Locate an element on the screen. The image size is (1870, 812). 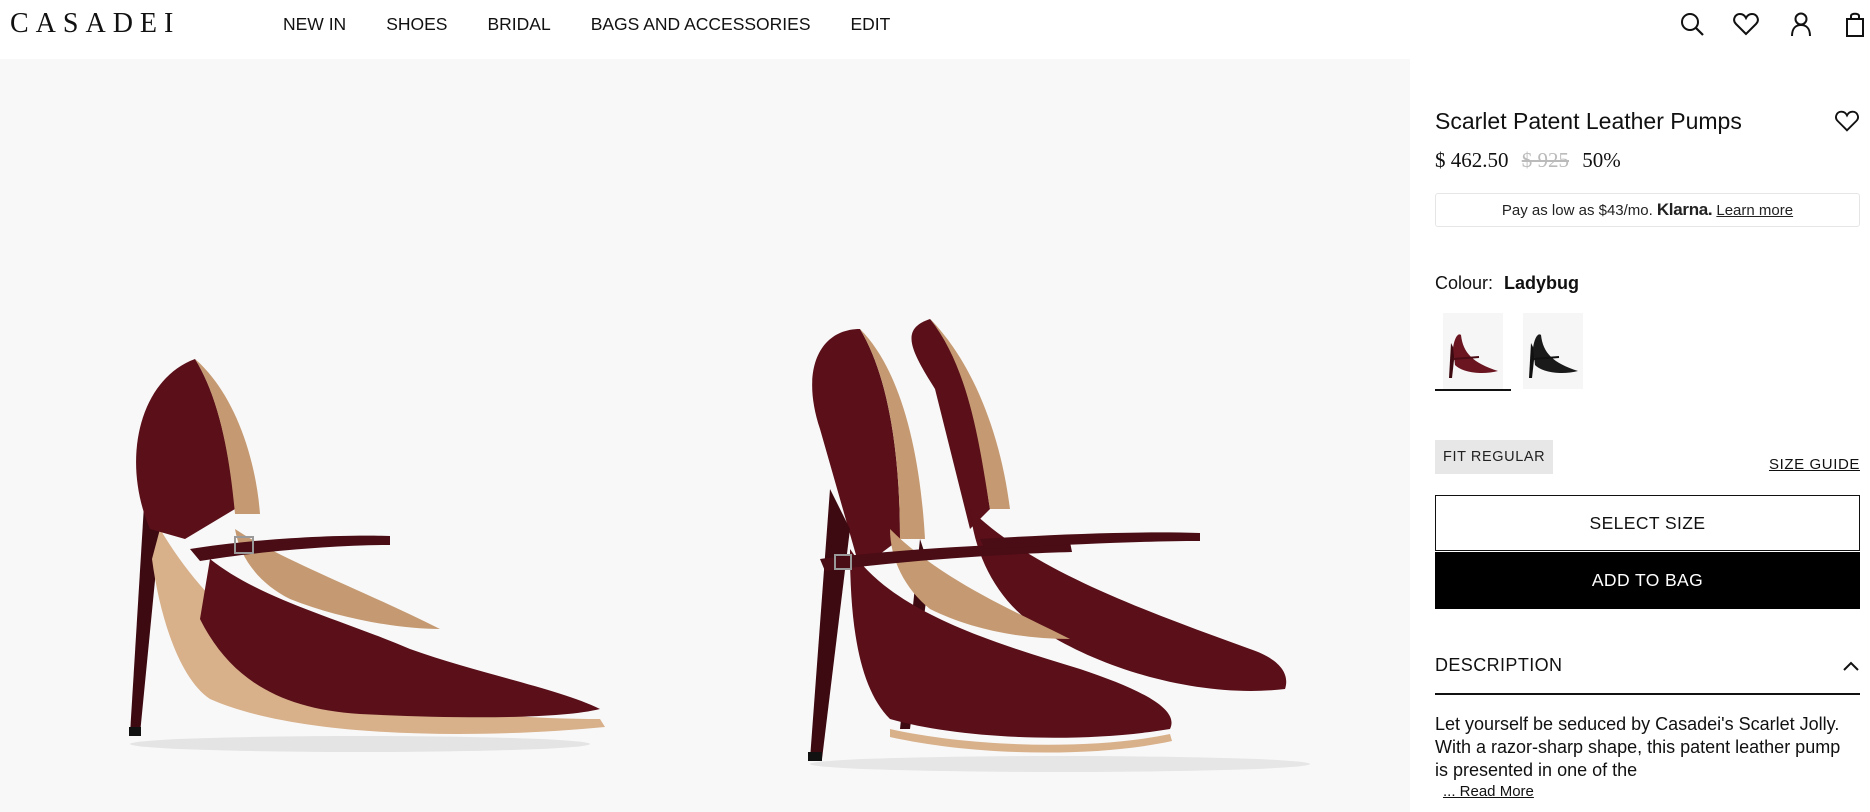
klarna-learn-more-link: Learn more is located at coordinates (1754, 210).